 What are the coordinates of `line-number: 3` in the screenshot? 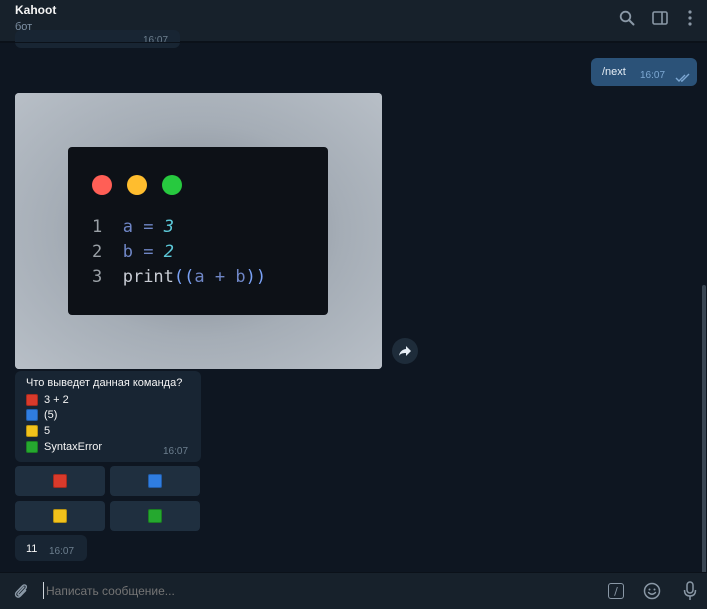 It's located at (107, 277).